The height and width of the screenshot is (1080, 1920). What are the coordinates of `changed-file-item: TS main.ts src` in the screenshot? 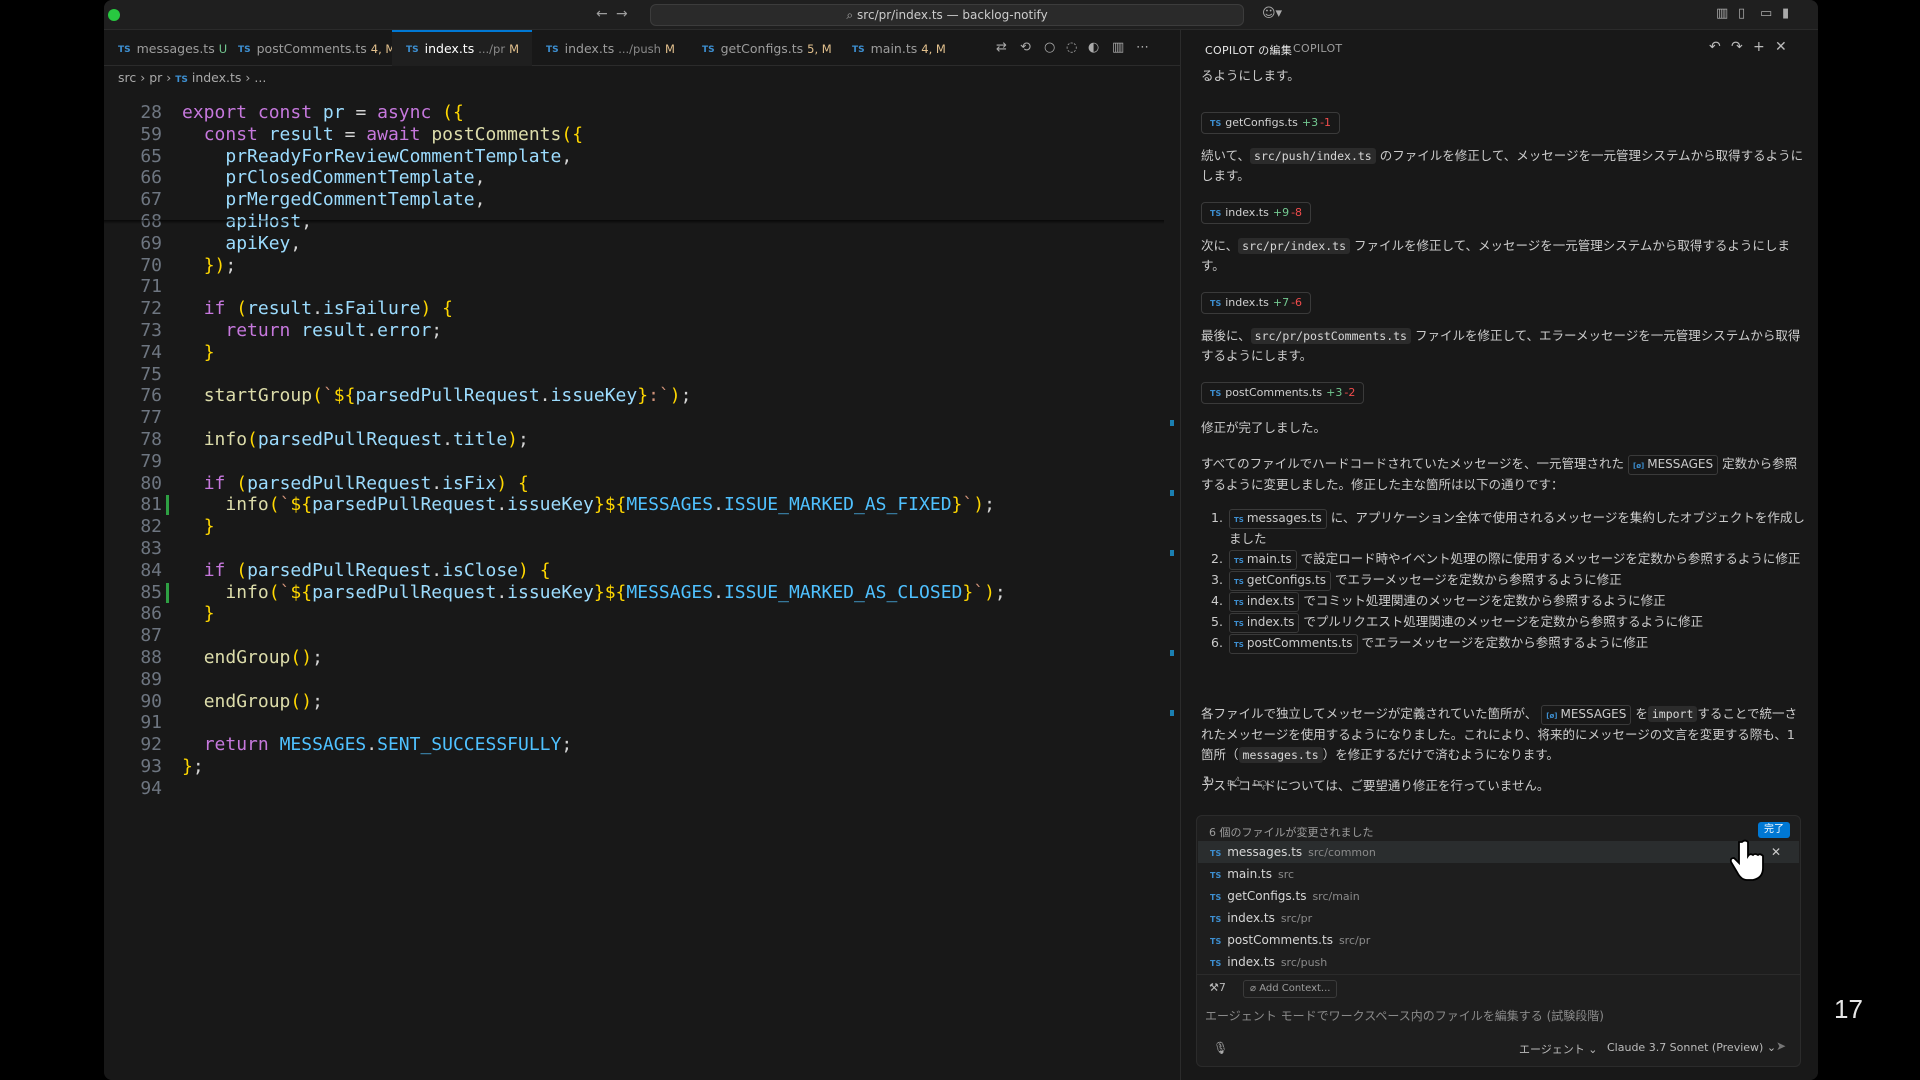 It's located at (1498, 874).